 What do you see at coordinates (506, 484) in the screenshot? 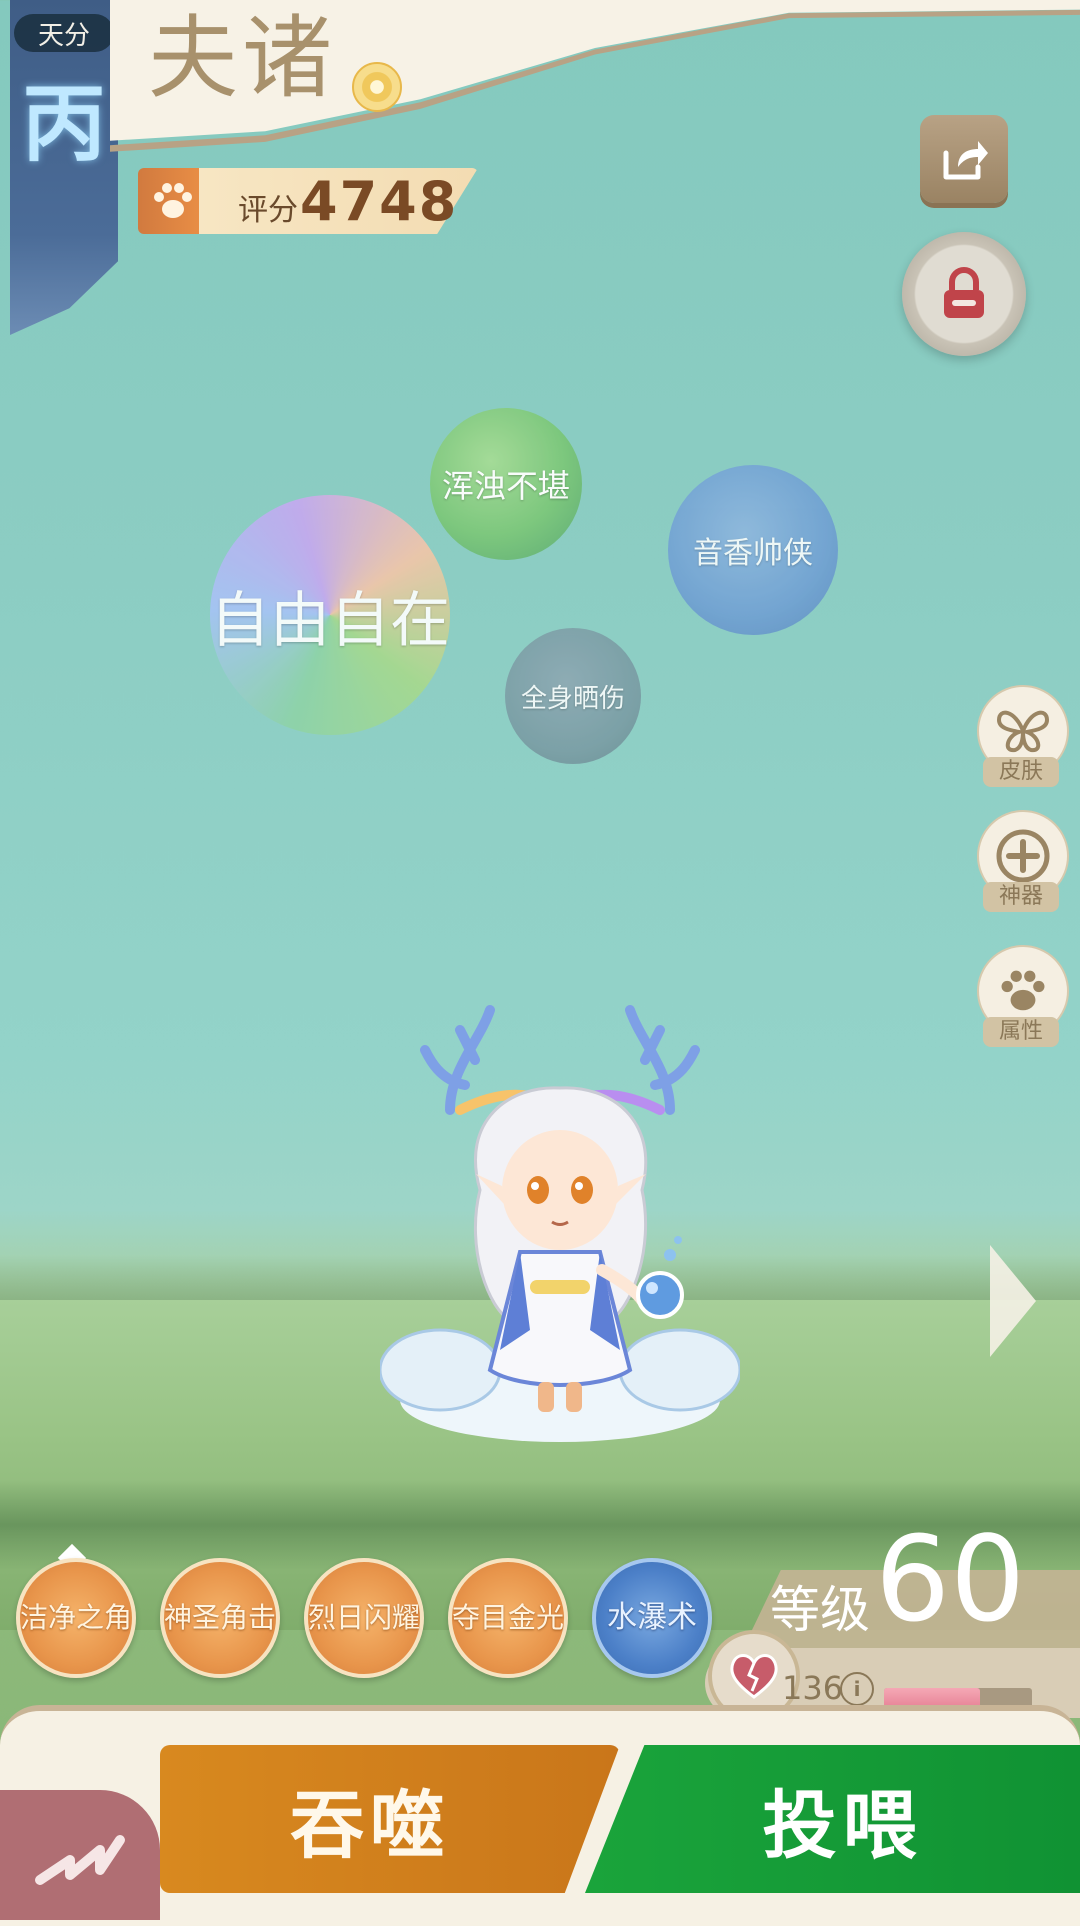
I see `trait-bubble: 浑浊不堪` at bounding box center [506, 484].